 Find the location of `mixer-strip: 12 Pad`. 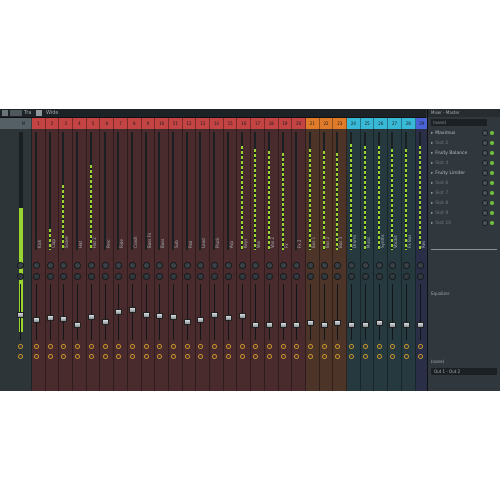

mixer-strip: 12 Pad is located at coordinates (190, 254).